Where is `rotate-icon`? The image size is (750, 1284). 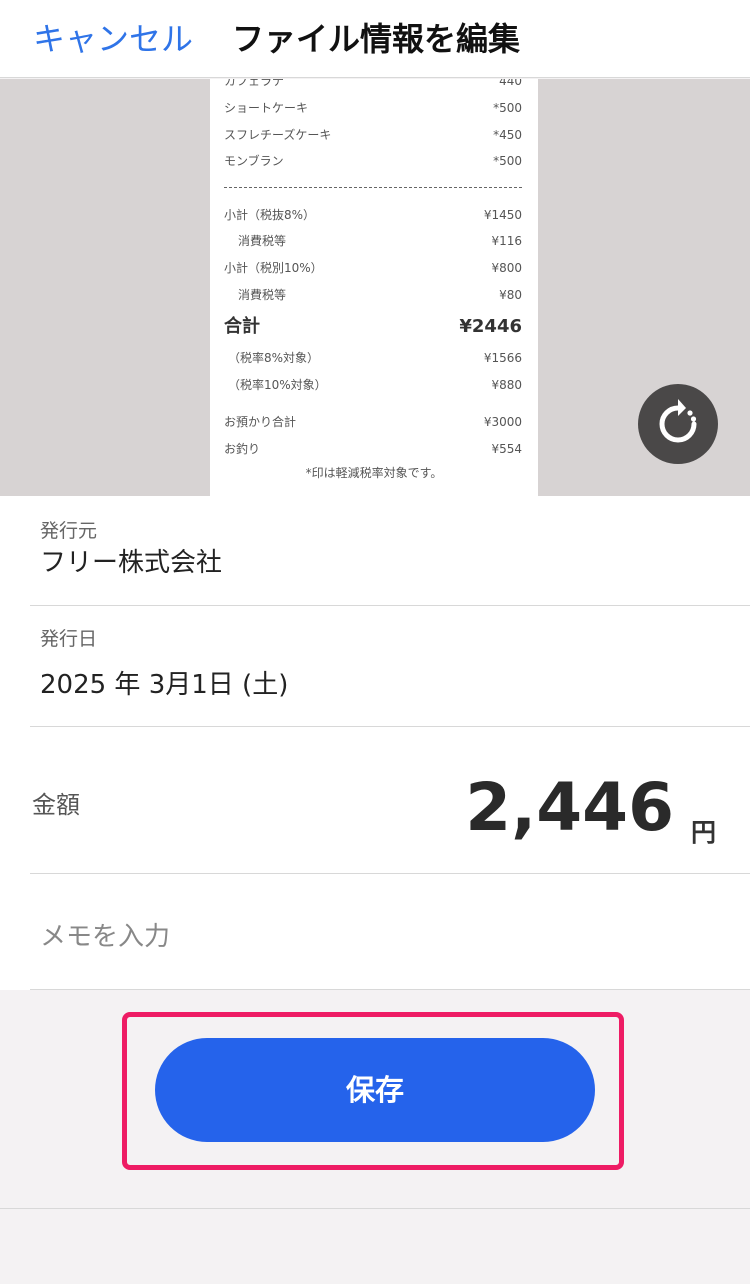
rotate-icon is located at coordinates (678, 421).